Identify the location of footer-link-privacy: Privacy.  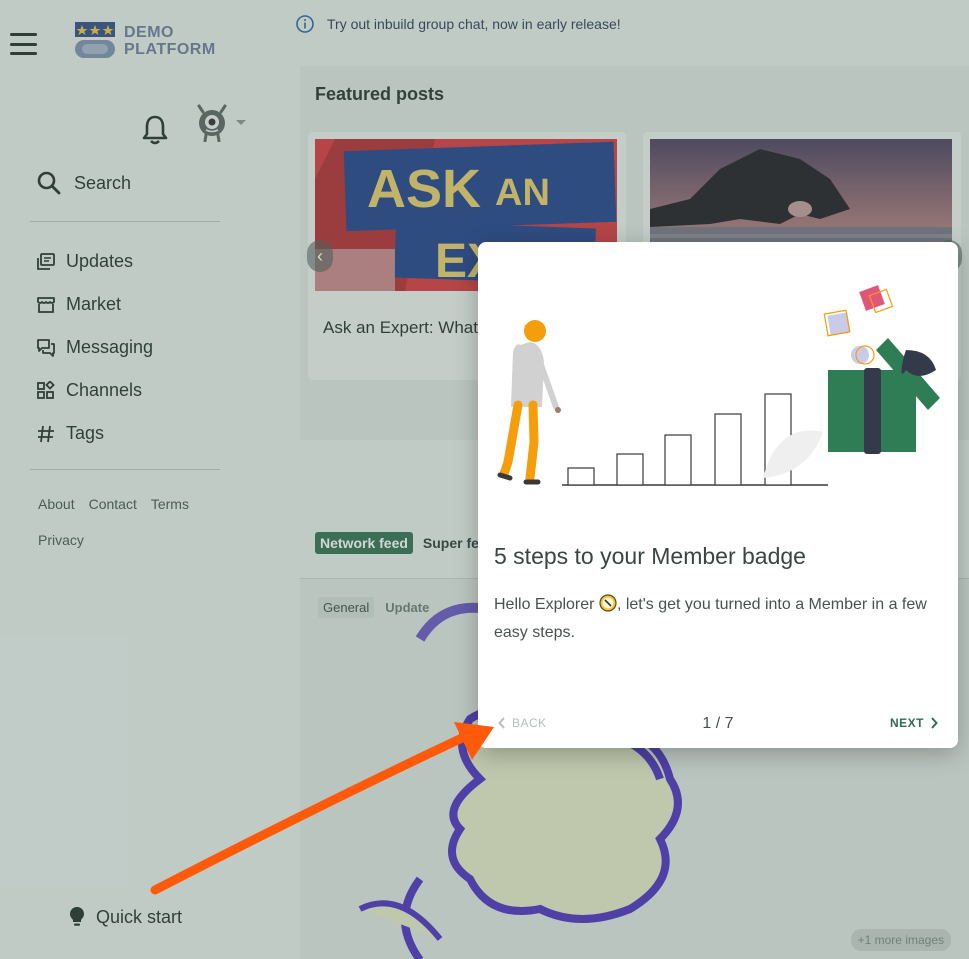
(61, 540).